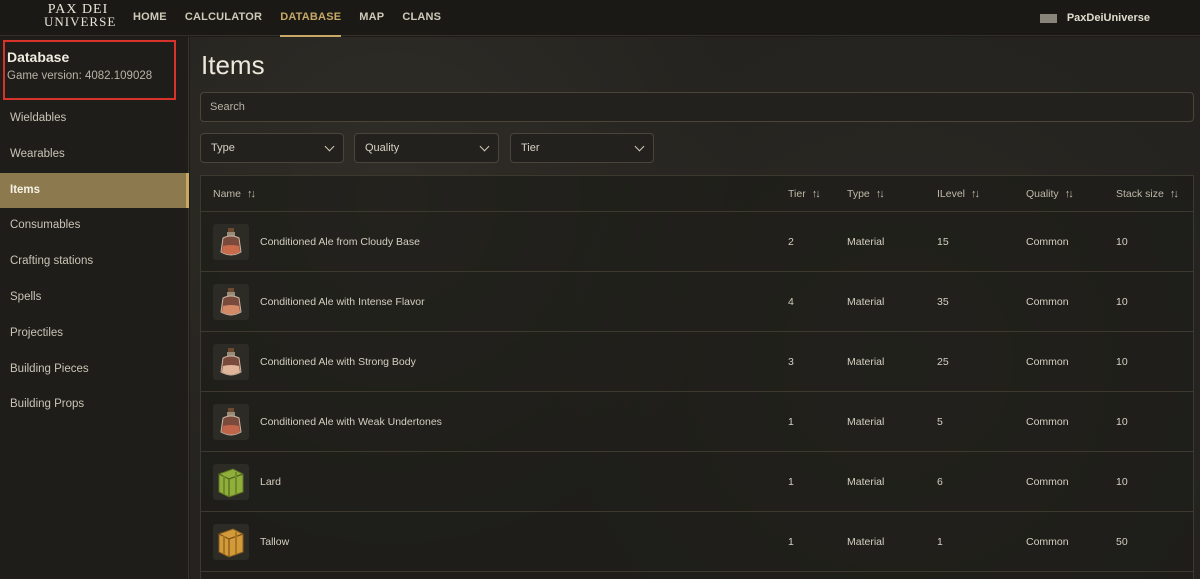 The width and height of the screenshot is (1200, 579). What do you see at coordinates (274, 542) in the screenshot?
I see `item-name: Tallow` at bounding box center [274, 542].